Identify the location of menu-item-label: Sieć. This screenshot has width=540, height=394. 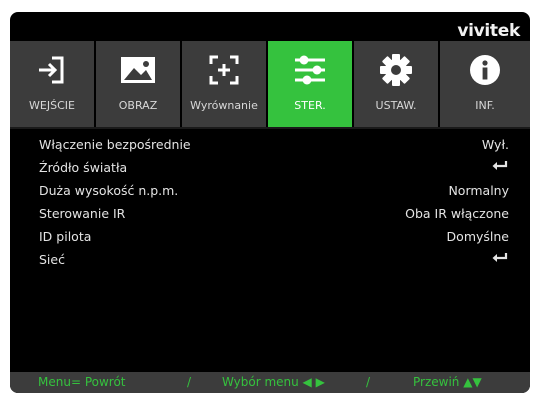
(52, 259).